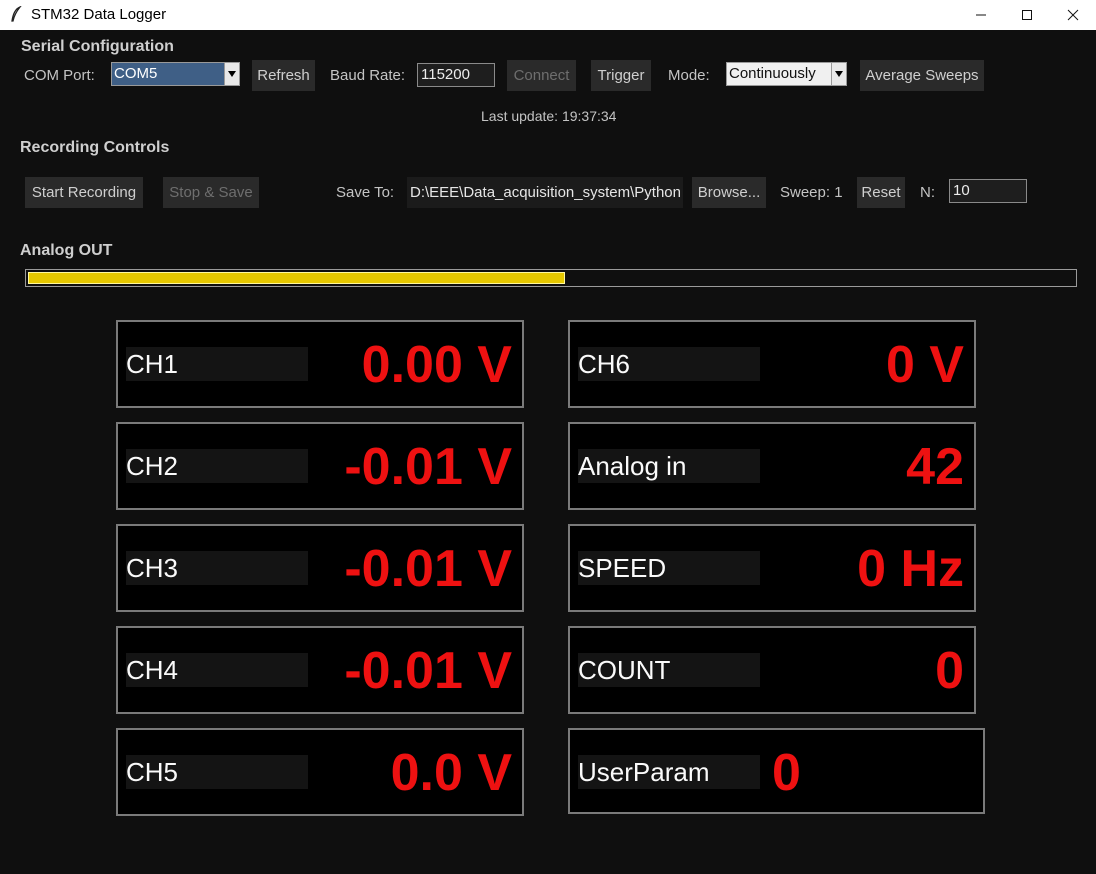 This screenshot has width=1096, height=874. I want to click on userparam-panel: UserParam 0, so click(776, 771).